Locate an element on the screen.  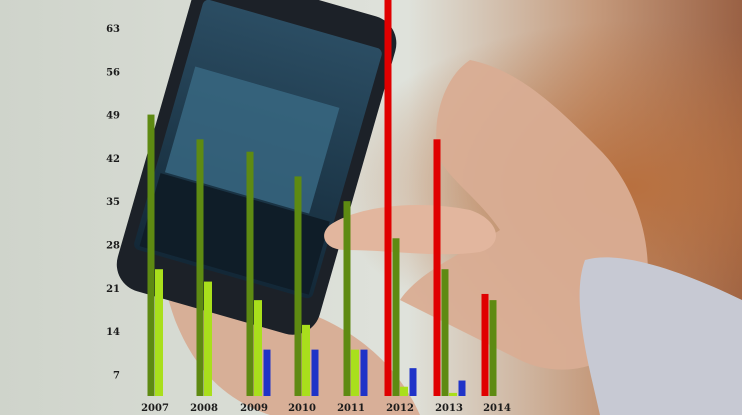
x-tick-label: 2012 is located at coordinates (400, 408).